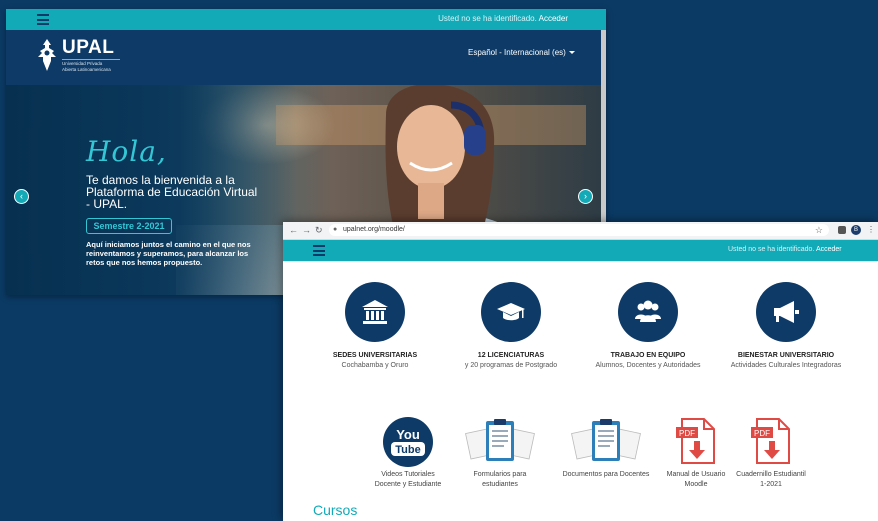  I want to click on resource-formularios: Formularios para estudiantes, so click(500, 453).